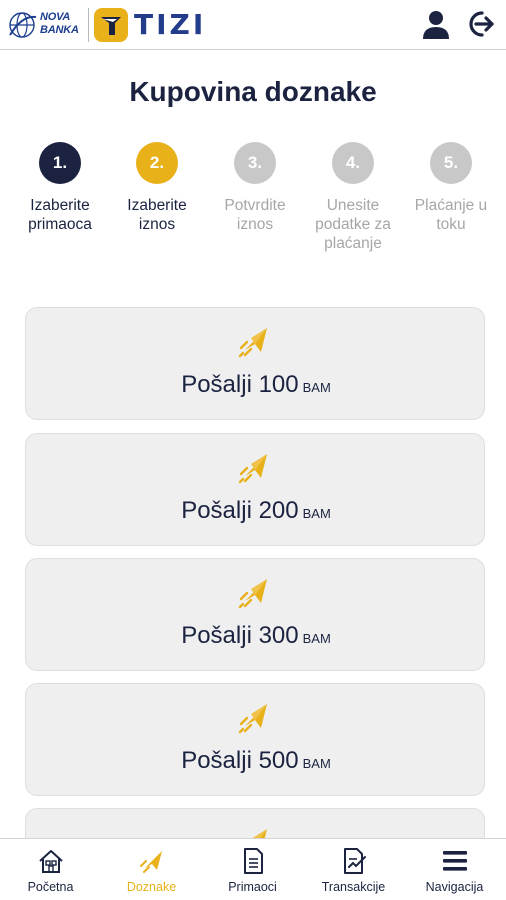  What do you see at coordinates (353, 887) in the screenshot?
I see `nav-label: Transakcije` at bounding box center [353, 887].